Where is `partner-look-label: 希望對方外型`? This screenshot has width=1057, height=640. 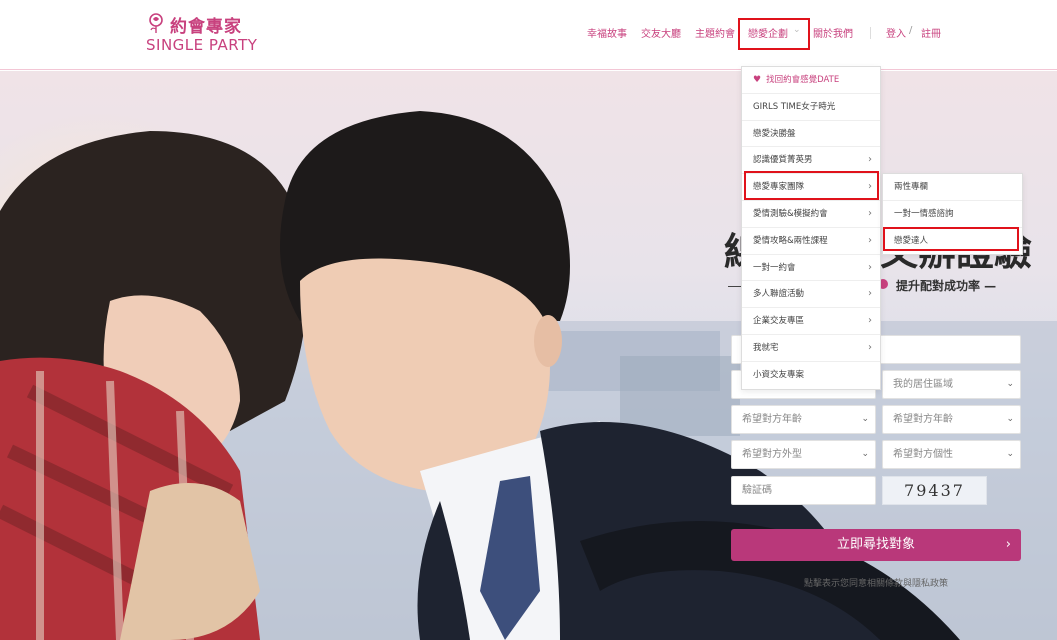 partner-look-label: 希望對方外型 is located at coordinates (772, 454).